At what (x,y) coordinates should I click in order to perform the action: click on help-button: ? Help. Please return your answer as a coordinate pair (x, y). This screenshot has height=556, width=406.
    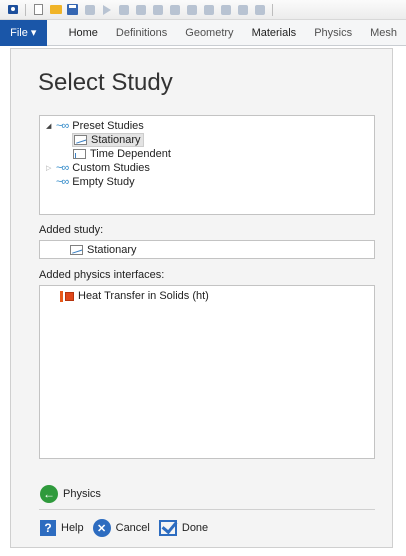
    Looking at the image, I should click on (66, 528).